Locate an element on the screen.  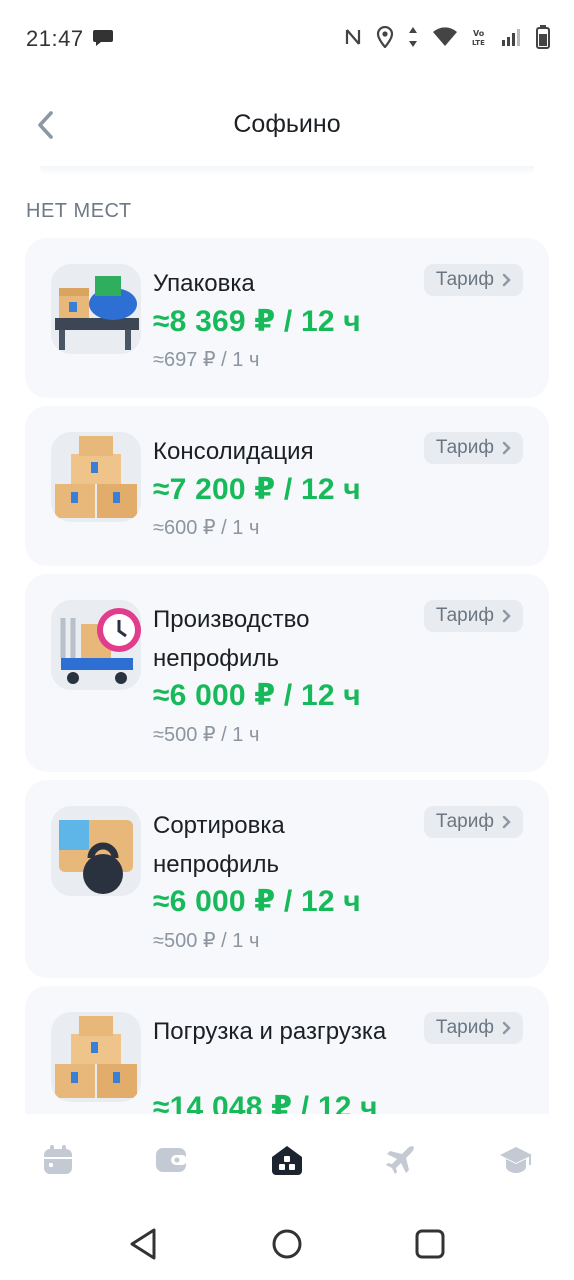
shift-name: Сортировка непрофиль is located at coordinates (219, 845).